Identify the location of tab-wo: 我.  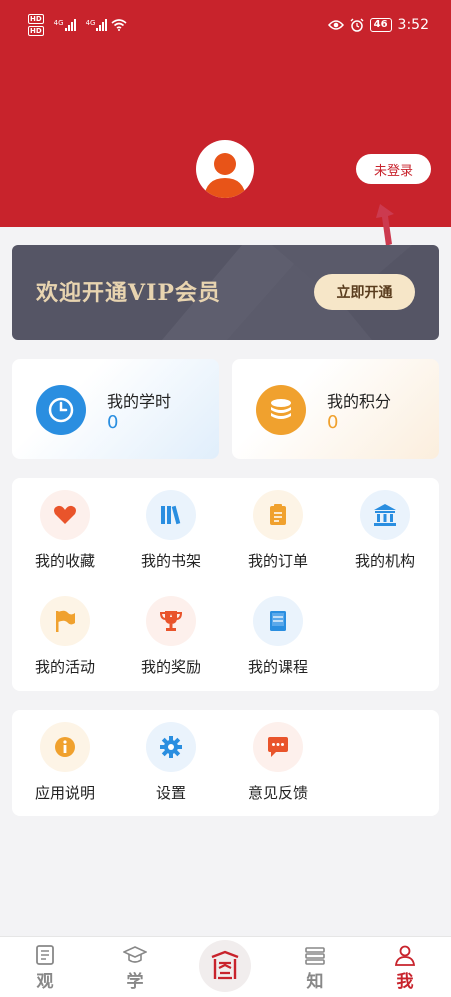
(405, 967).